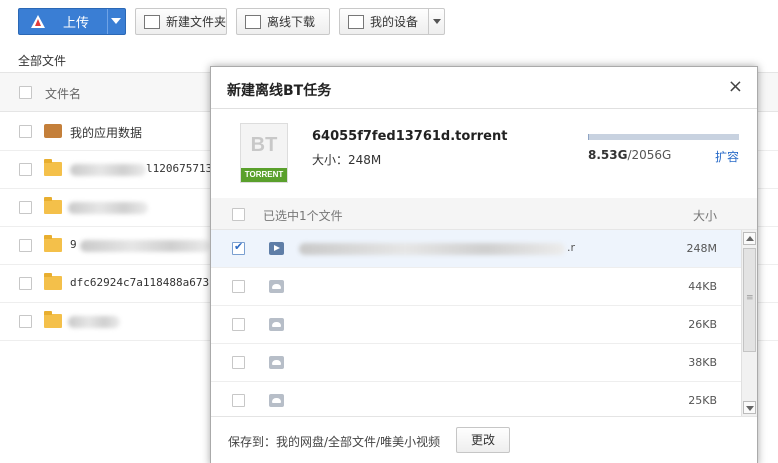  What do you see at coordinates (749, 407) in the screenshot?
I see `scroll-down-icon` at bounding box center [749, 407].